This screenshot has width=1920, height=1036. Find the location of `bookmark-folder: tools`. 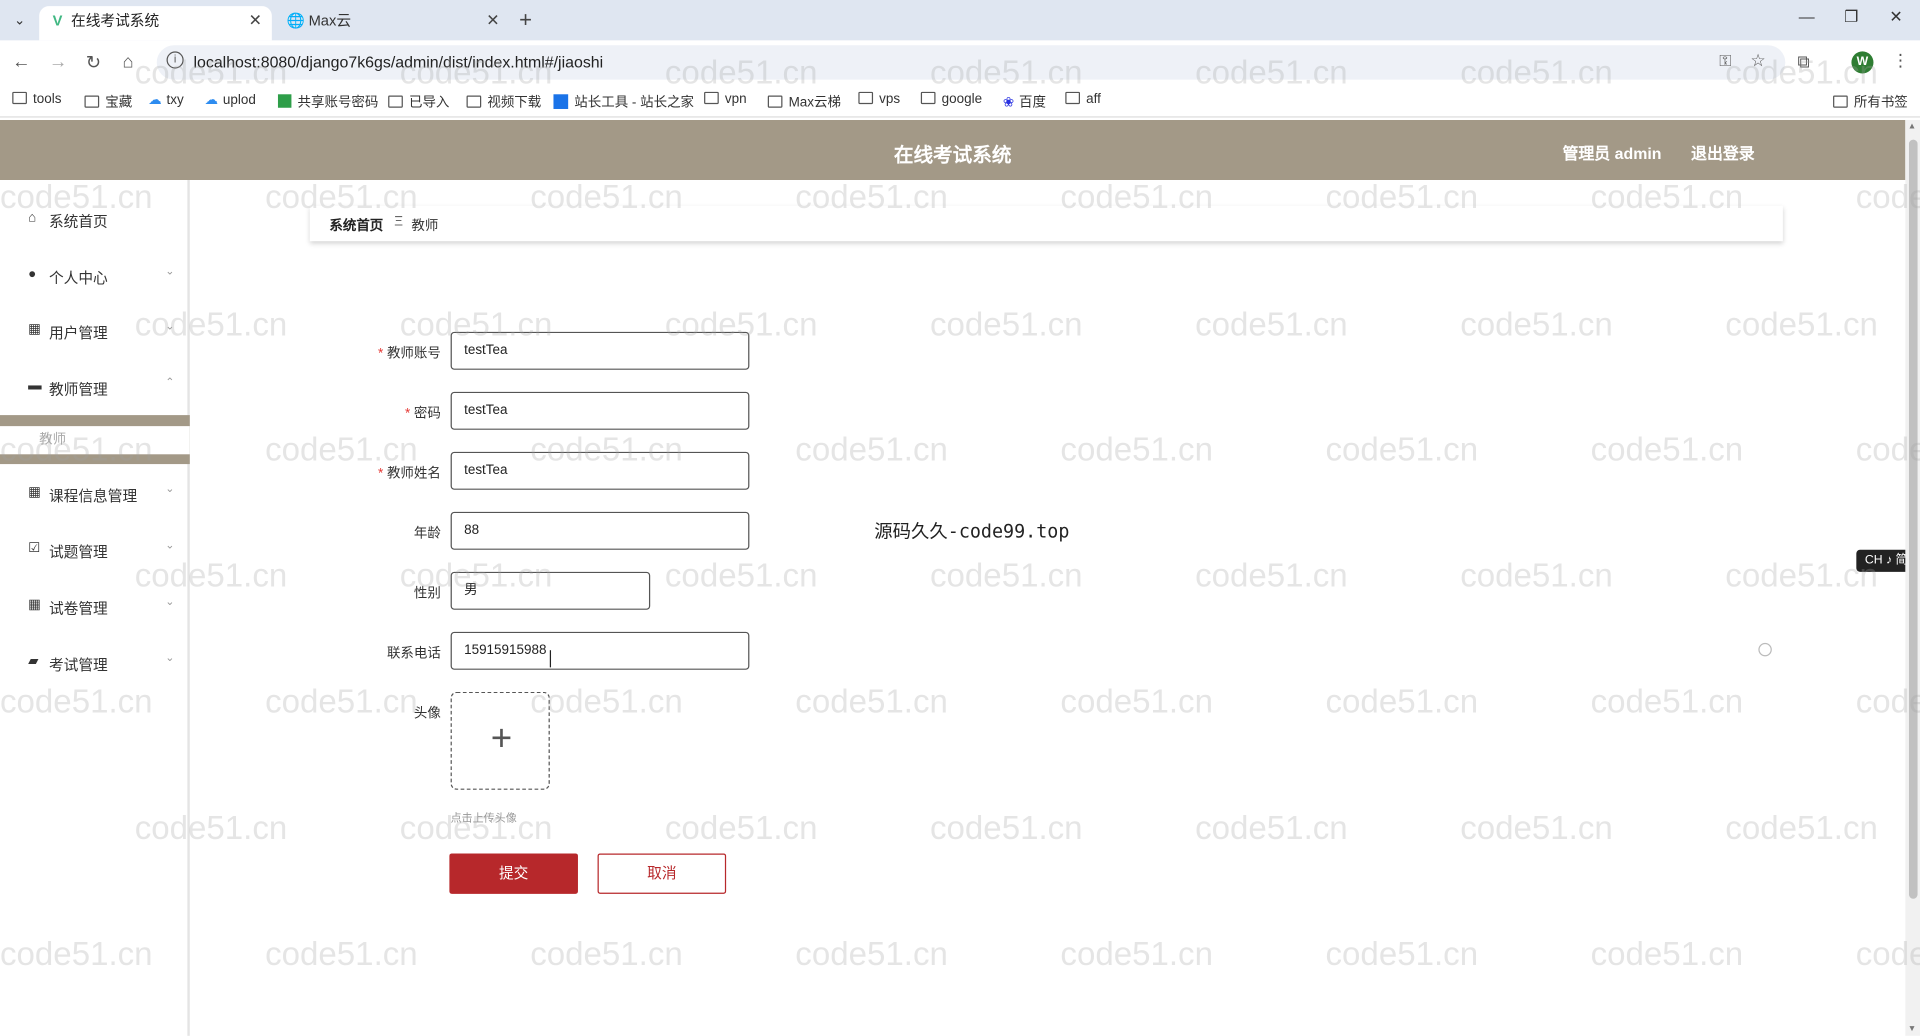

bookmark-folder: tools is located at coordinates (37, 99).